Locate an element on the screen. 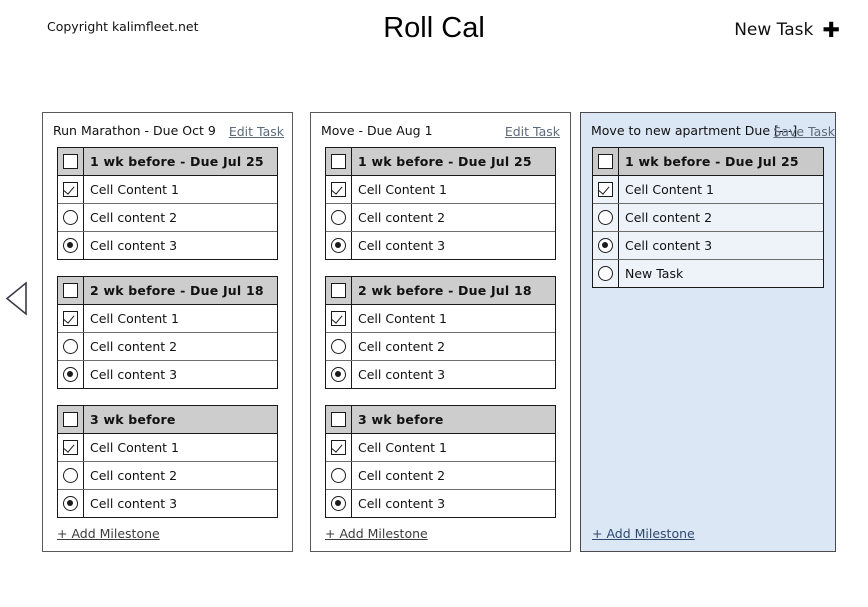  milestone-item-label: Cell content 3 is located at coordinates (402, 245).